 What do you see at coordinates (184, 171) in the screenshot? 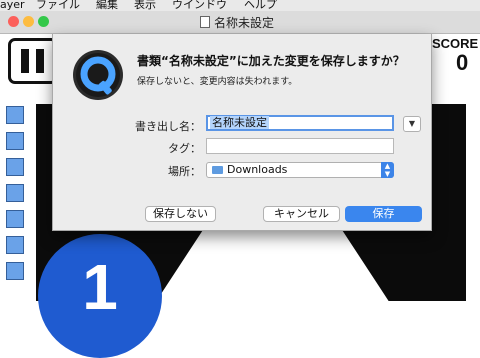
I see `location-label: 場所：` at bounding box center [184, 171].